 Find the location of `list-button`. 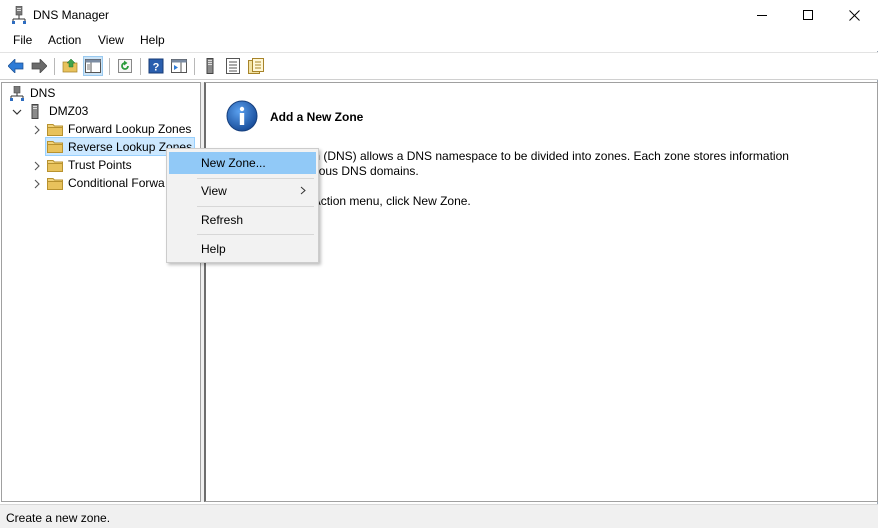

list-button is located at coordinates (233, 66).